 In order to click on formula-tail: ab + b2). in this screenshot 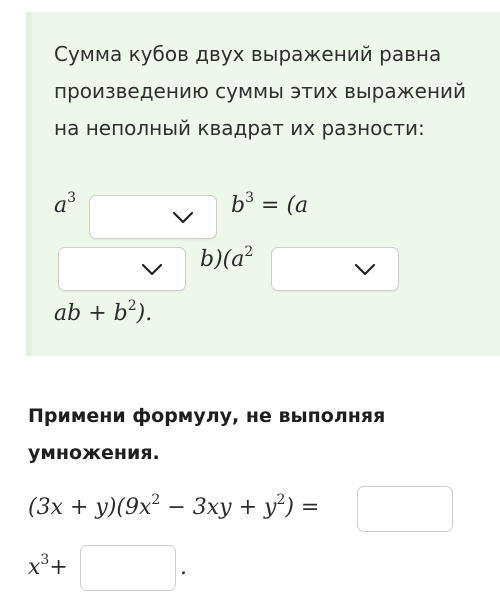, I will do `click(103, 312)`.